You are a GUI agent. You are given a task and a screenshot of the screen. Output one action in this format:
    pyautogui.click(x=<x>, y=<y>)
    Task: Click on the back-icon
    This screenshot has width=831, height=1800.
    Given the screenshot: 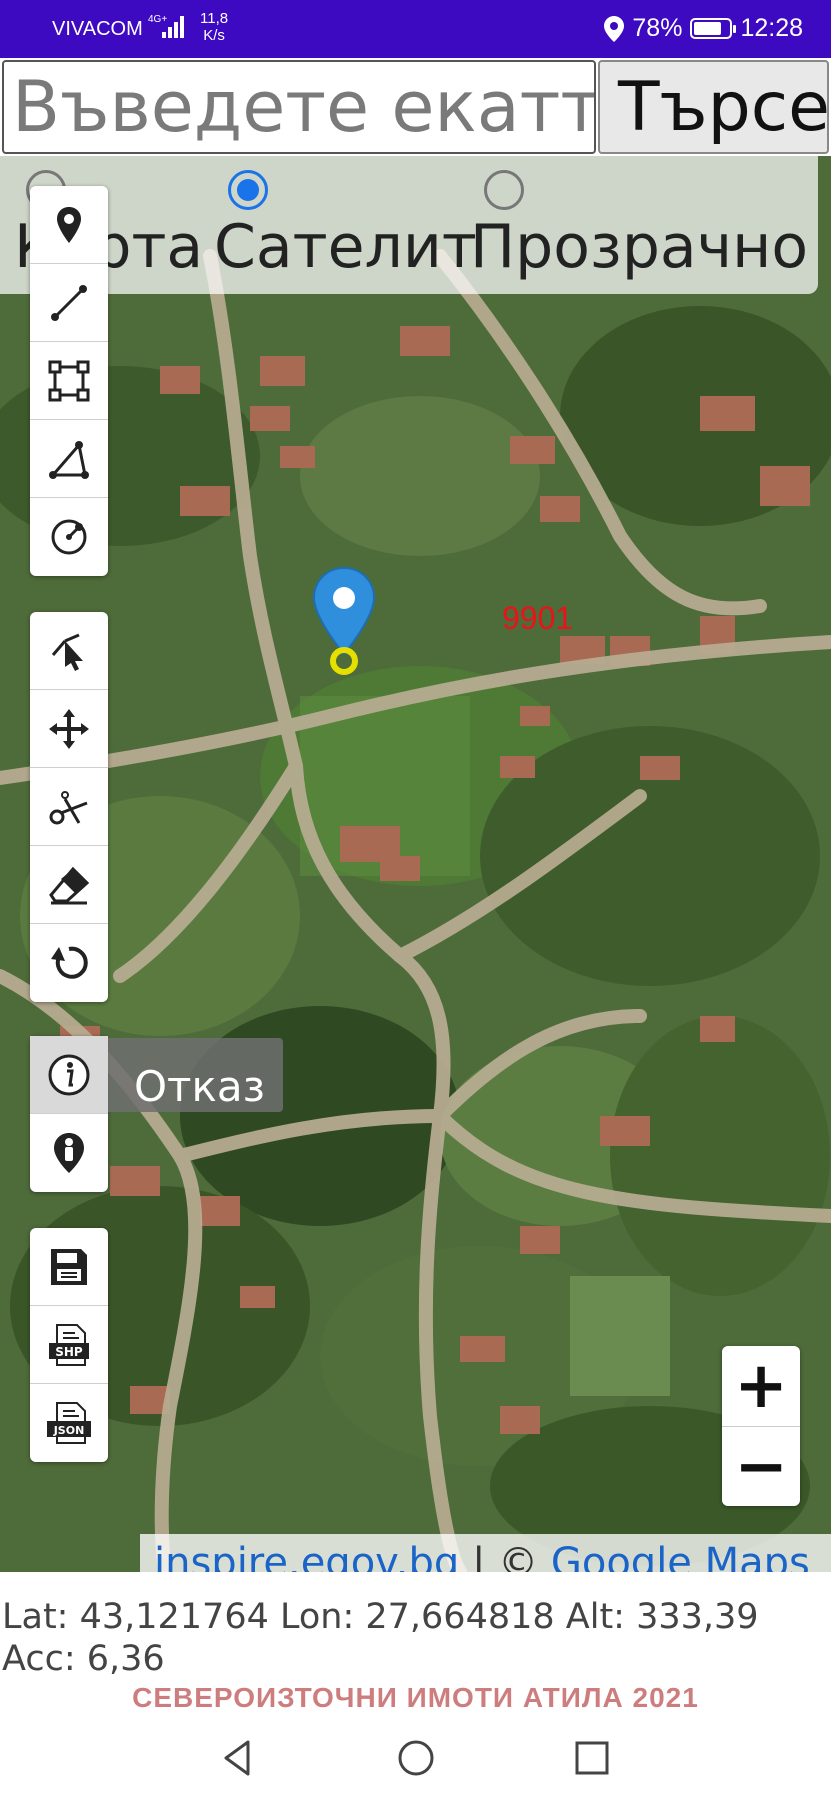 What is the action you would take?
    pyautogui.click(x=238, y=1758)
    